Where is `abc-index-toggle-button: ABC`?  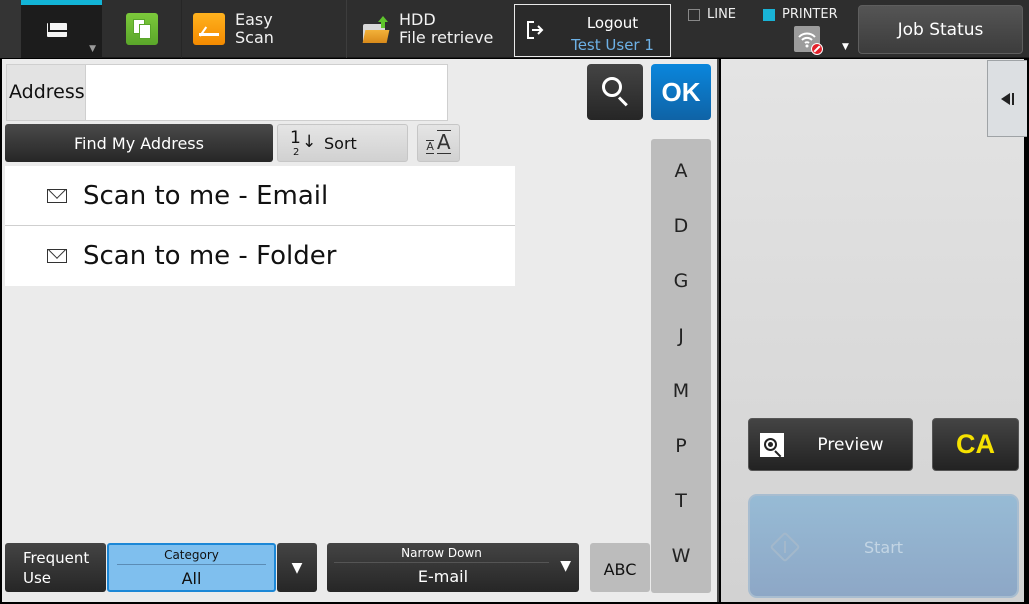
abc-index-toggle-button: ABC is located at coordinates (620, 567).